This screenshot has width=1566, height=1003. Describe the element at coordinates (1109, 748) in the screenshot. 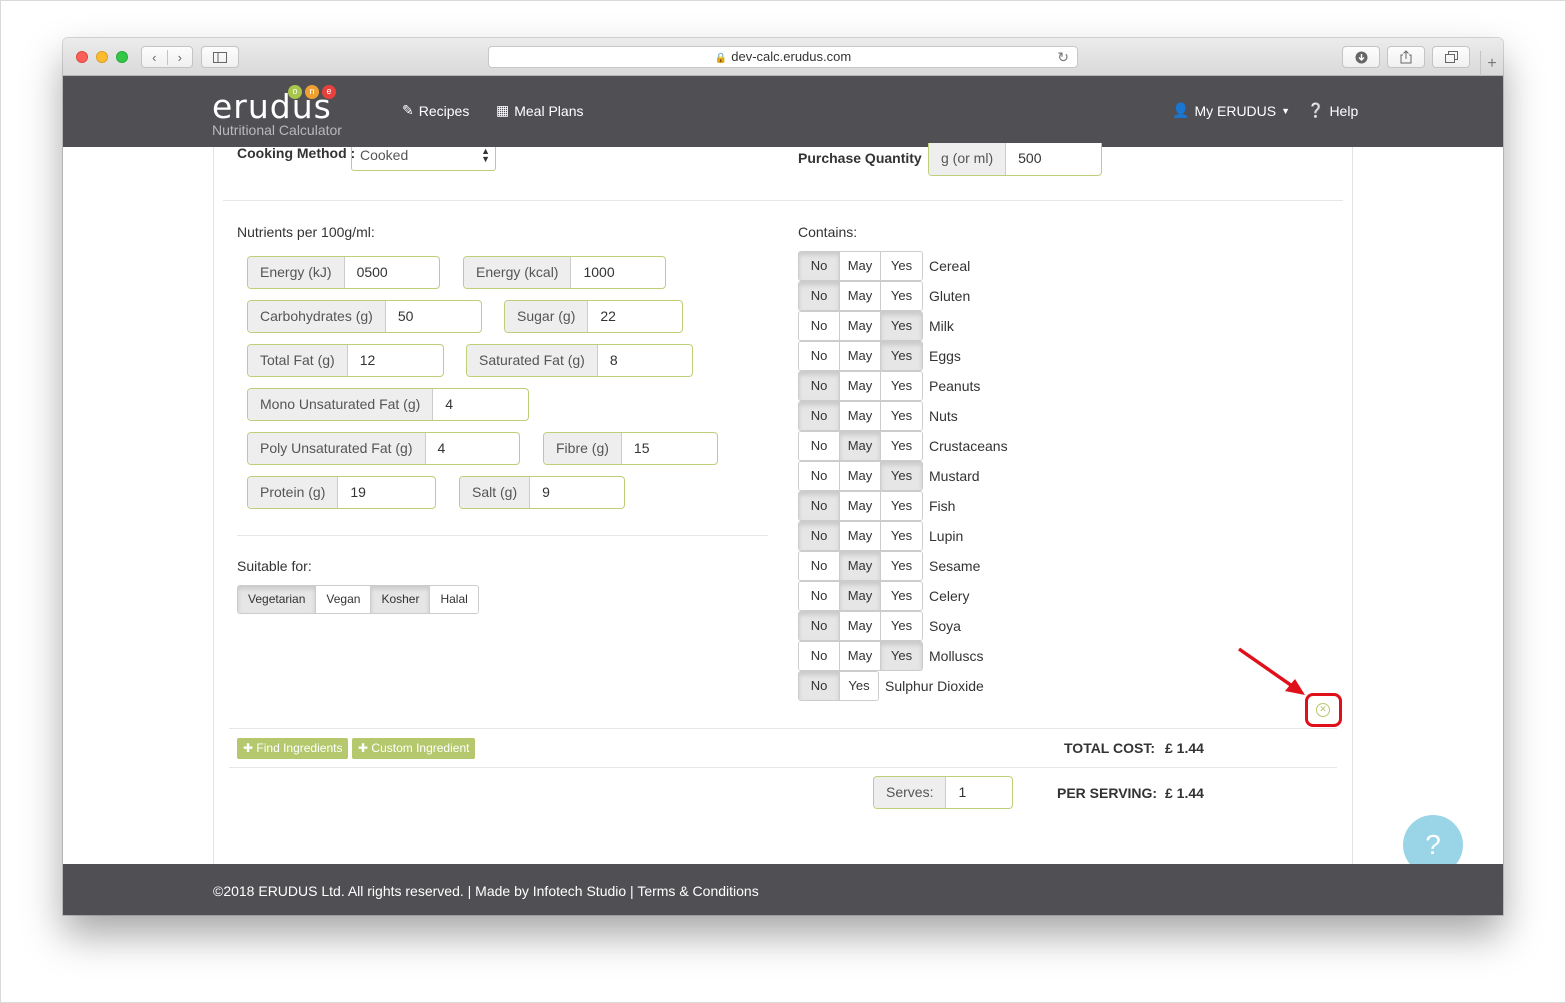

I see `total-cost-label: TOTAL COST:` at that location.